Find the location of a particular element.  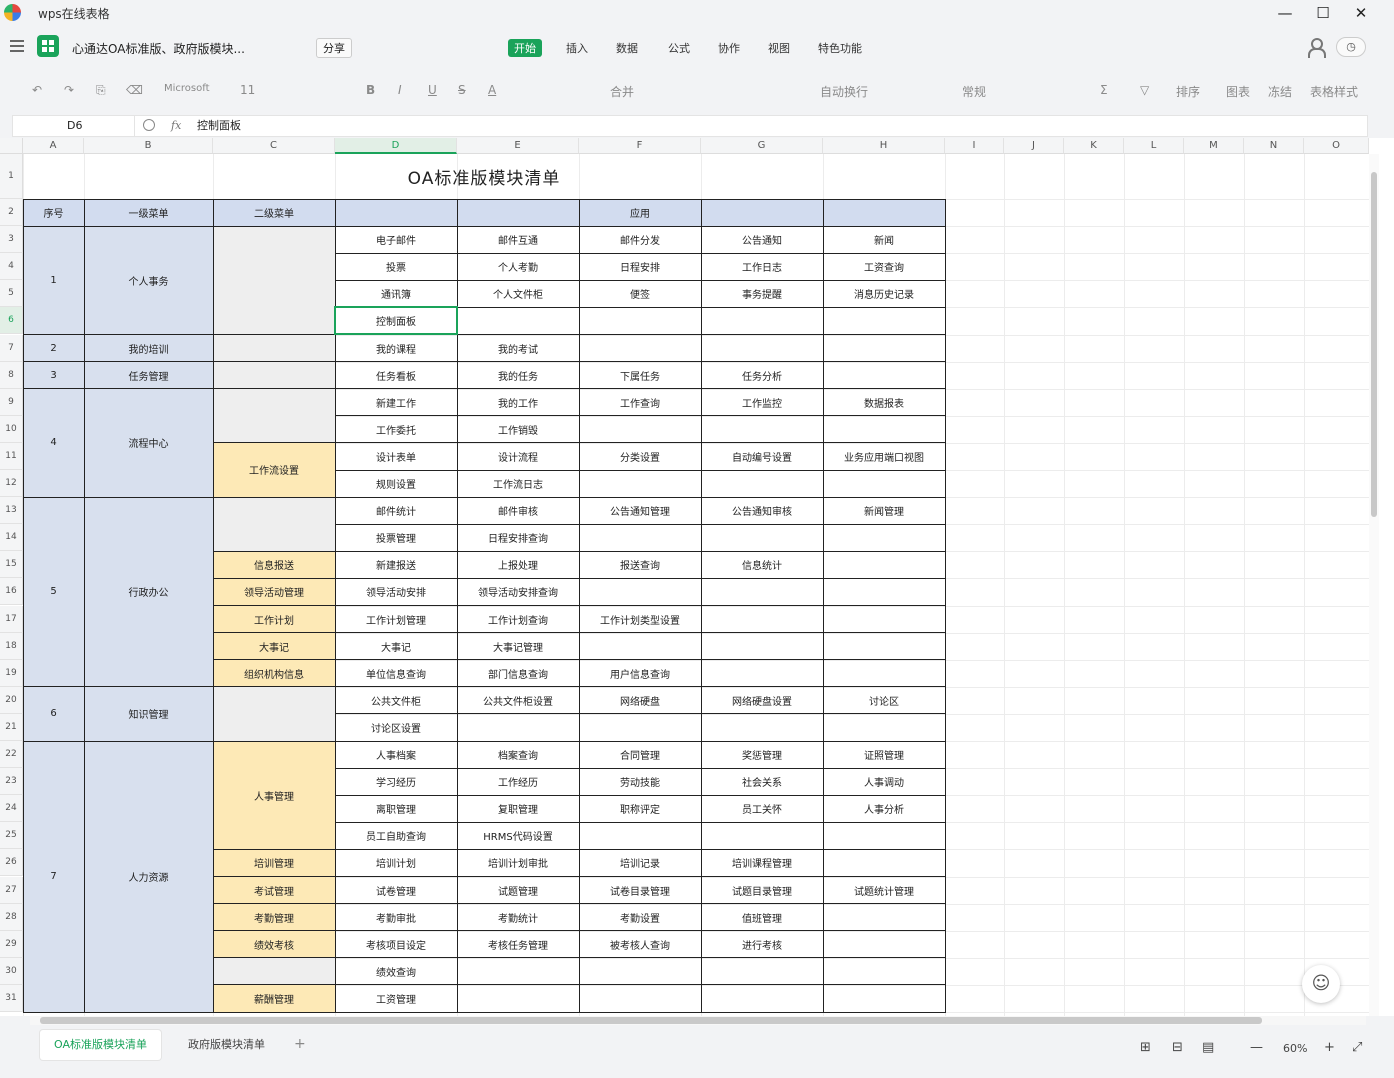

app-cell: 电子邮件 is located at coordinates (396, 239).